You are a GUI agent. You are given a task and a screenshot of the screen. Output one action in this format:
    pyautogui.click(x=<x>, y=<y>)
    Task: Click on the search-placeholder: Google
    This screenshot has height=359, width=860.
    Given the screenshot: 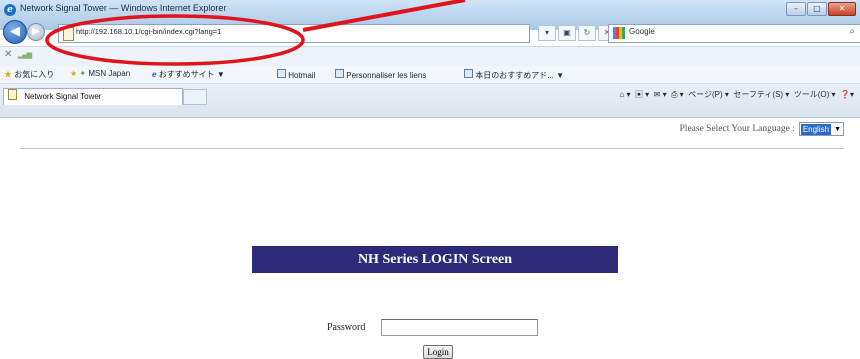 What is the action you would take?
    pyautogui.click(x=642, y=31)
    